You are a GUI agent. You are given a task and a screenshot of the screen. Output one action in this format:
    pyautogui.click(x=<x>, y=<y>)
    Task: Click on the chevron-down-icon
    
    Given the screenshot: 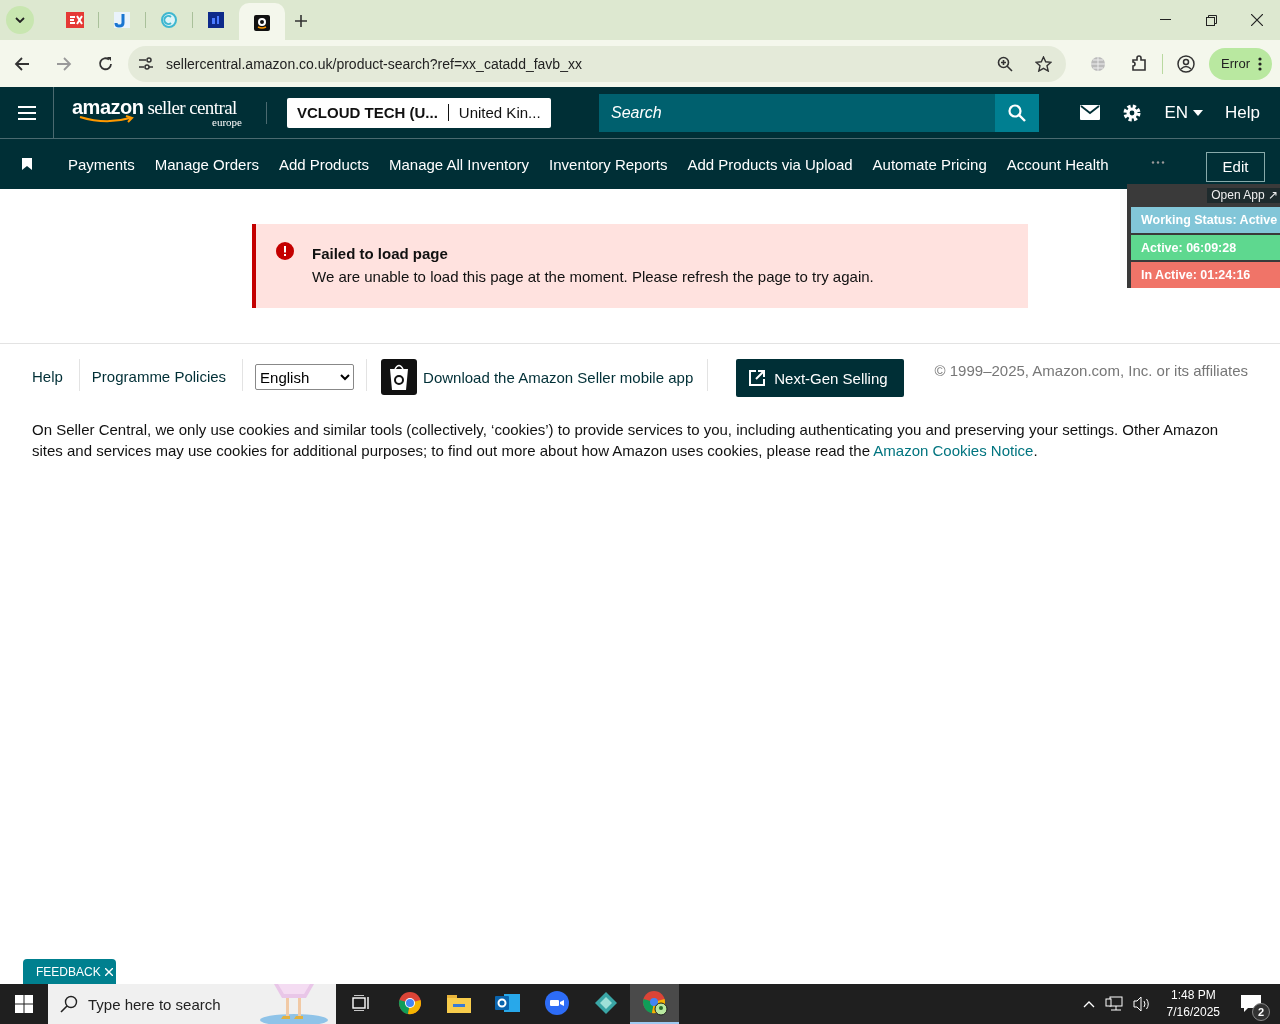 What is the action you would take?
    pyautogui.click(x=20, y=20)
    